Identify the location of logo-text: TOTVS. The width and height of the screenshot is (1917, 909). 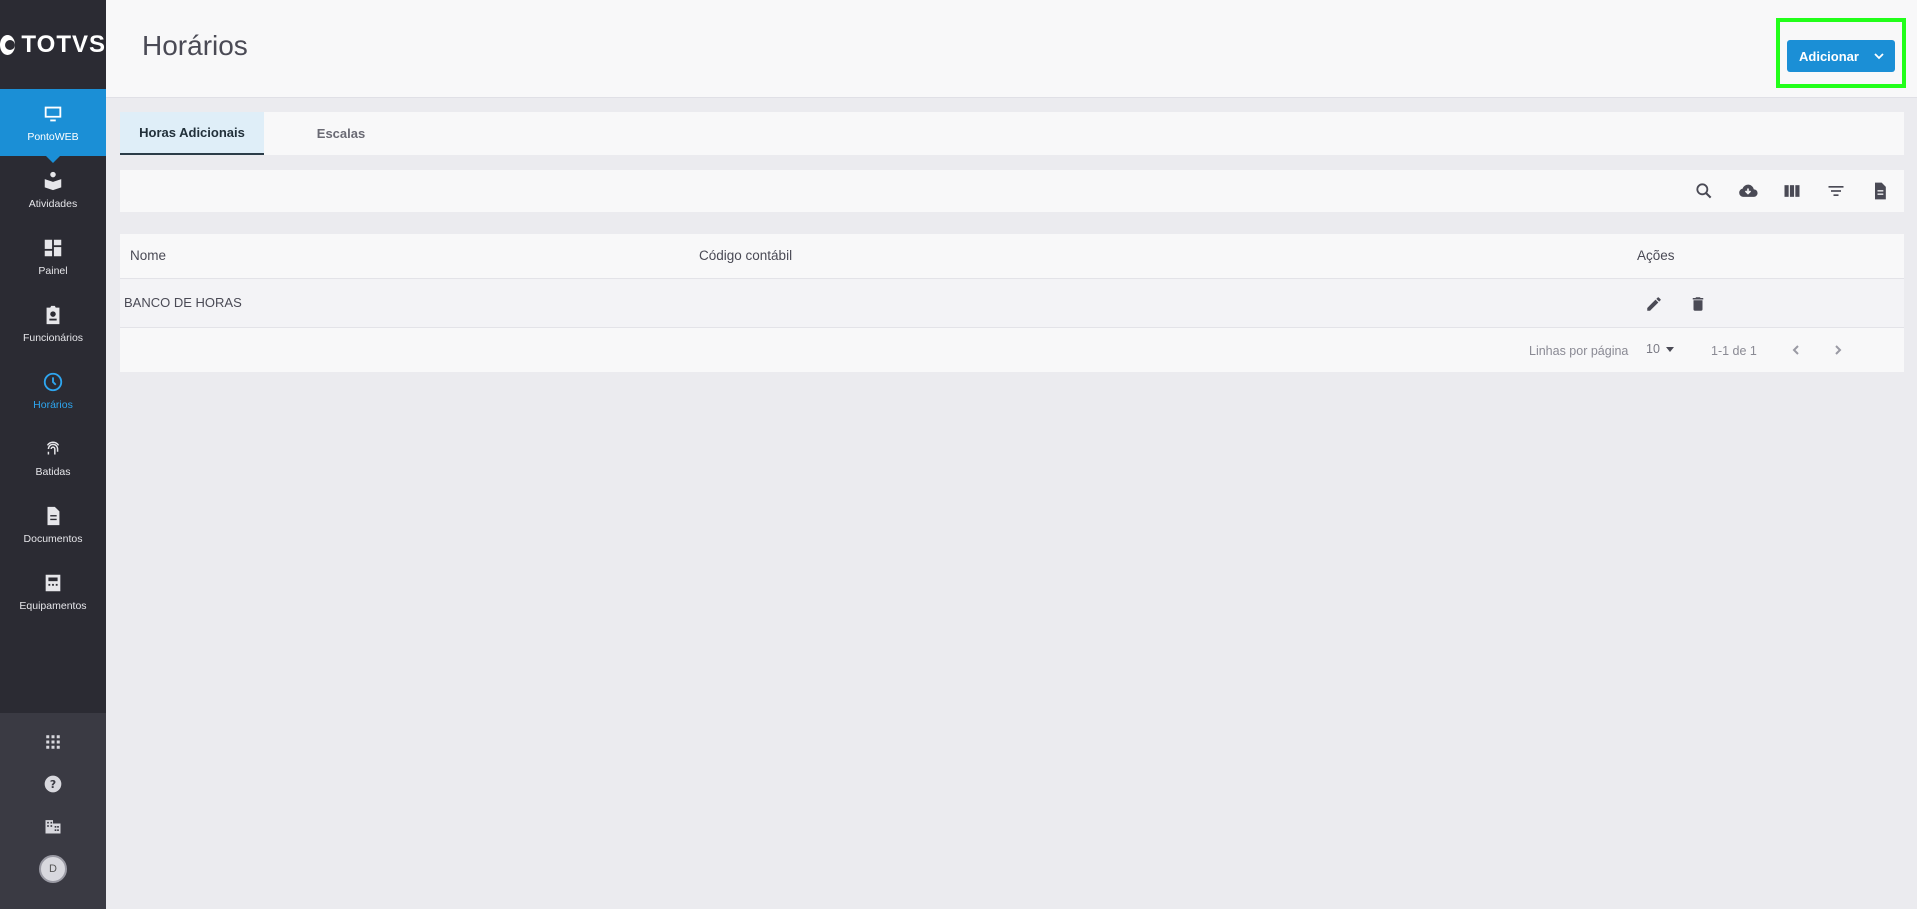
(63, 44).